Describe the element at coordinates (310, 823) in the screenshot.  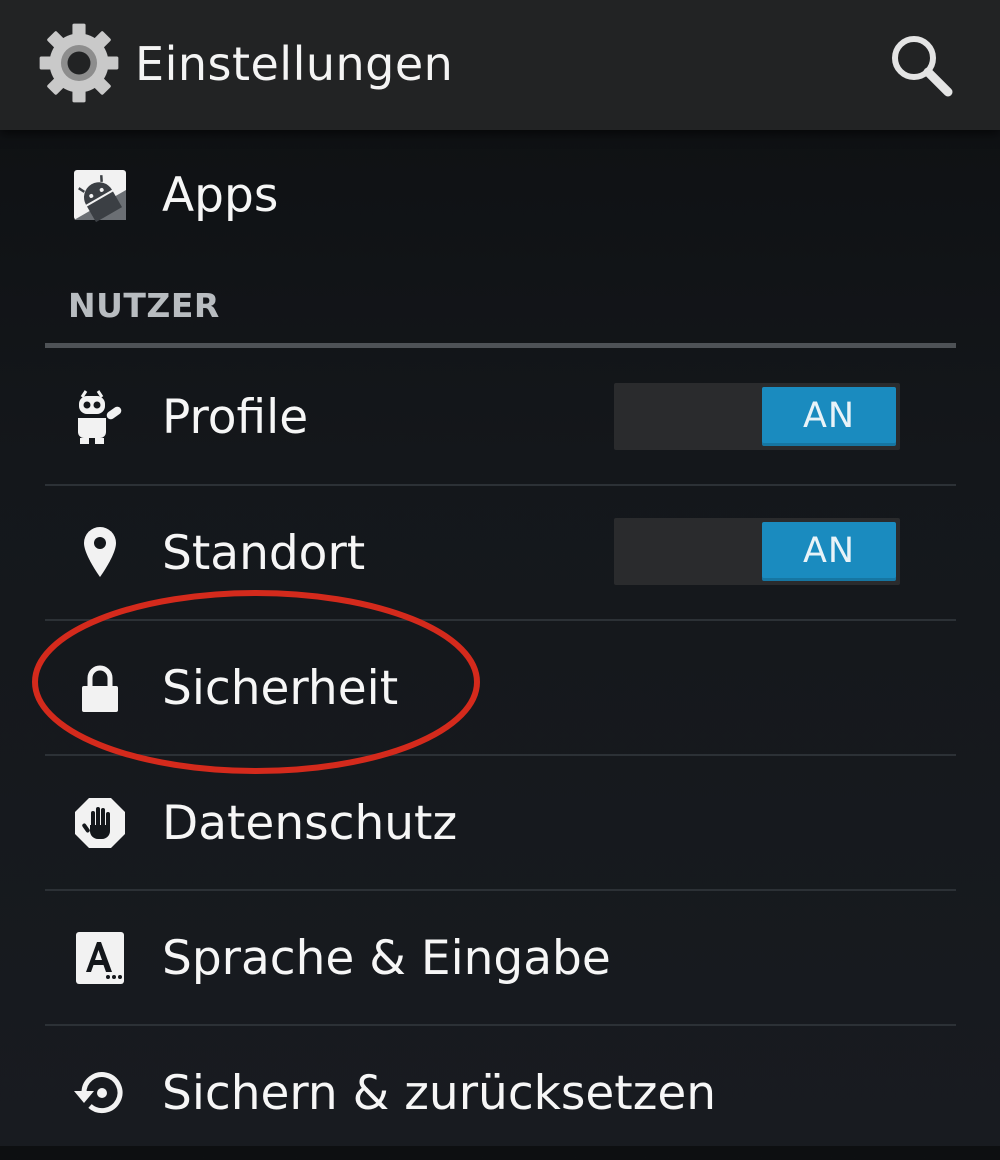
I see `settings-item-label: Datenschutz` at that location.